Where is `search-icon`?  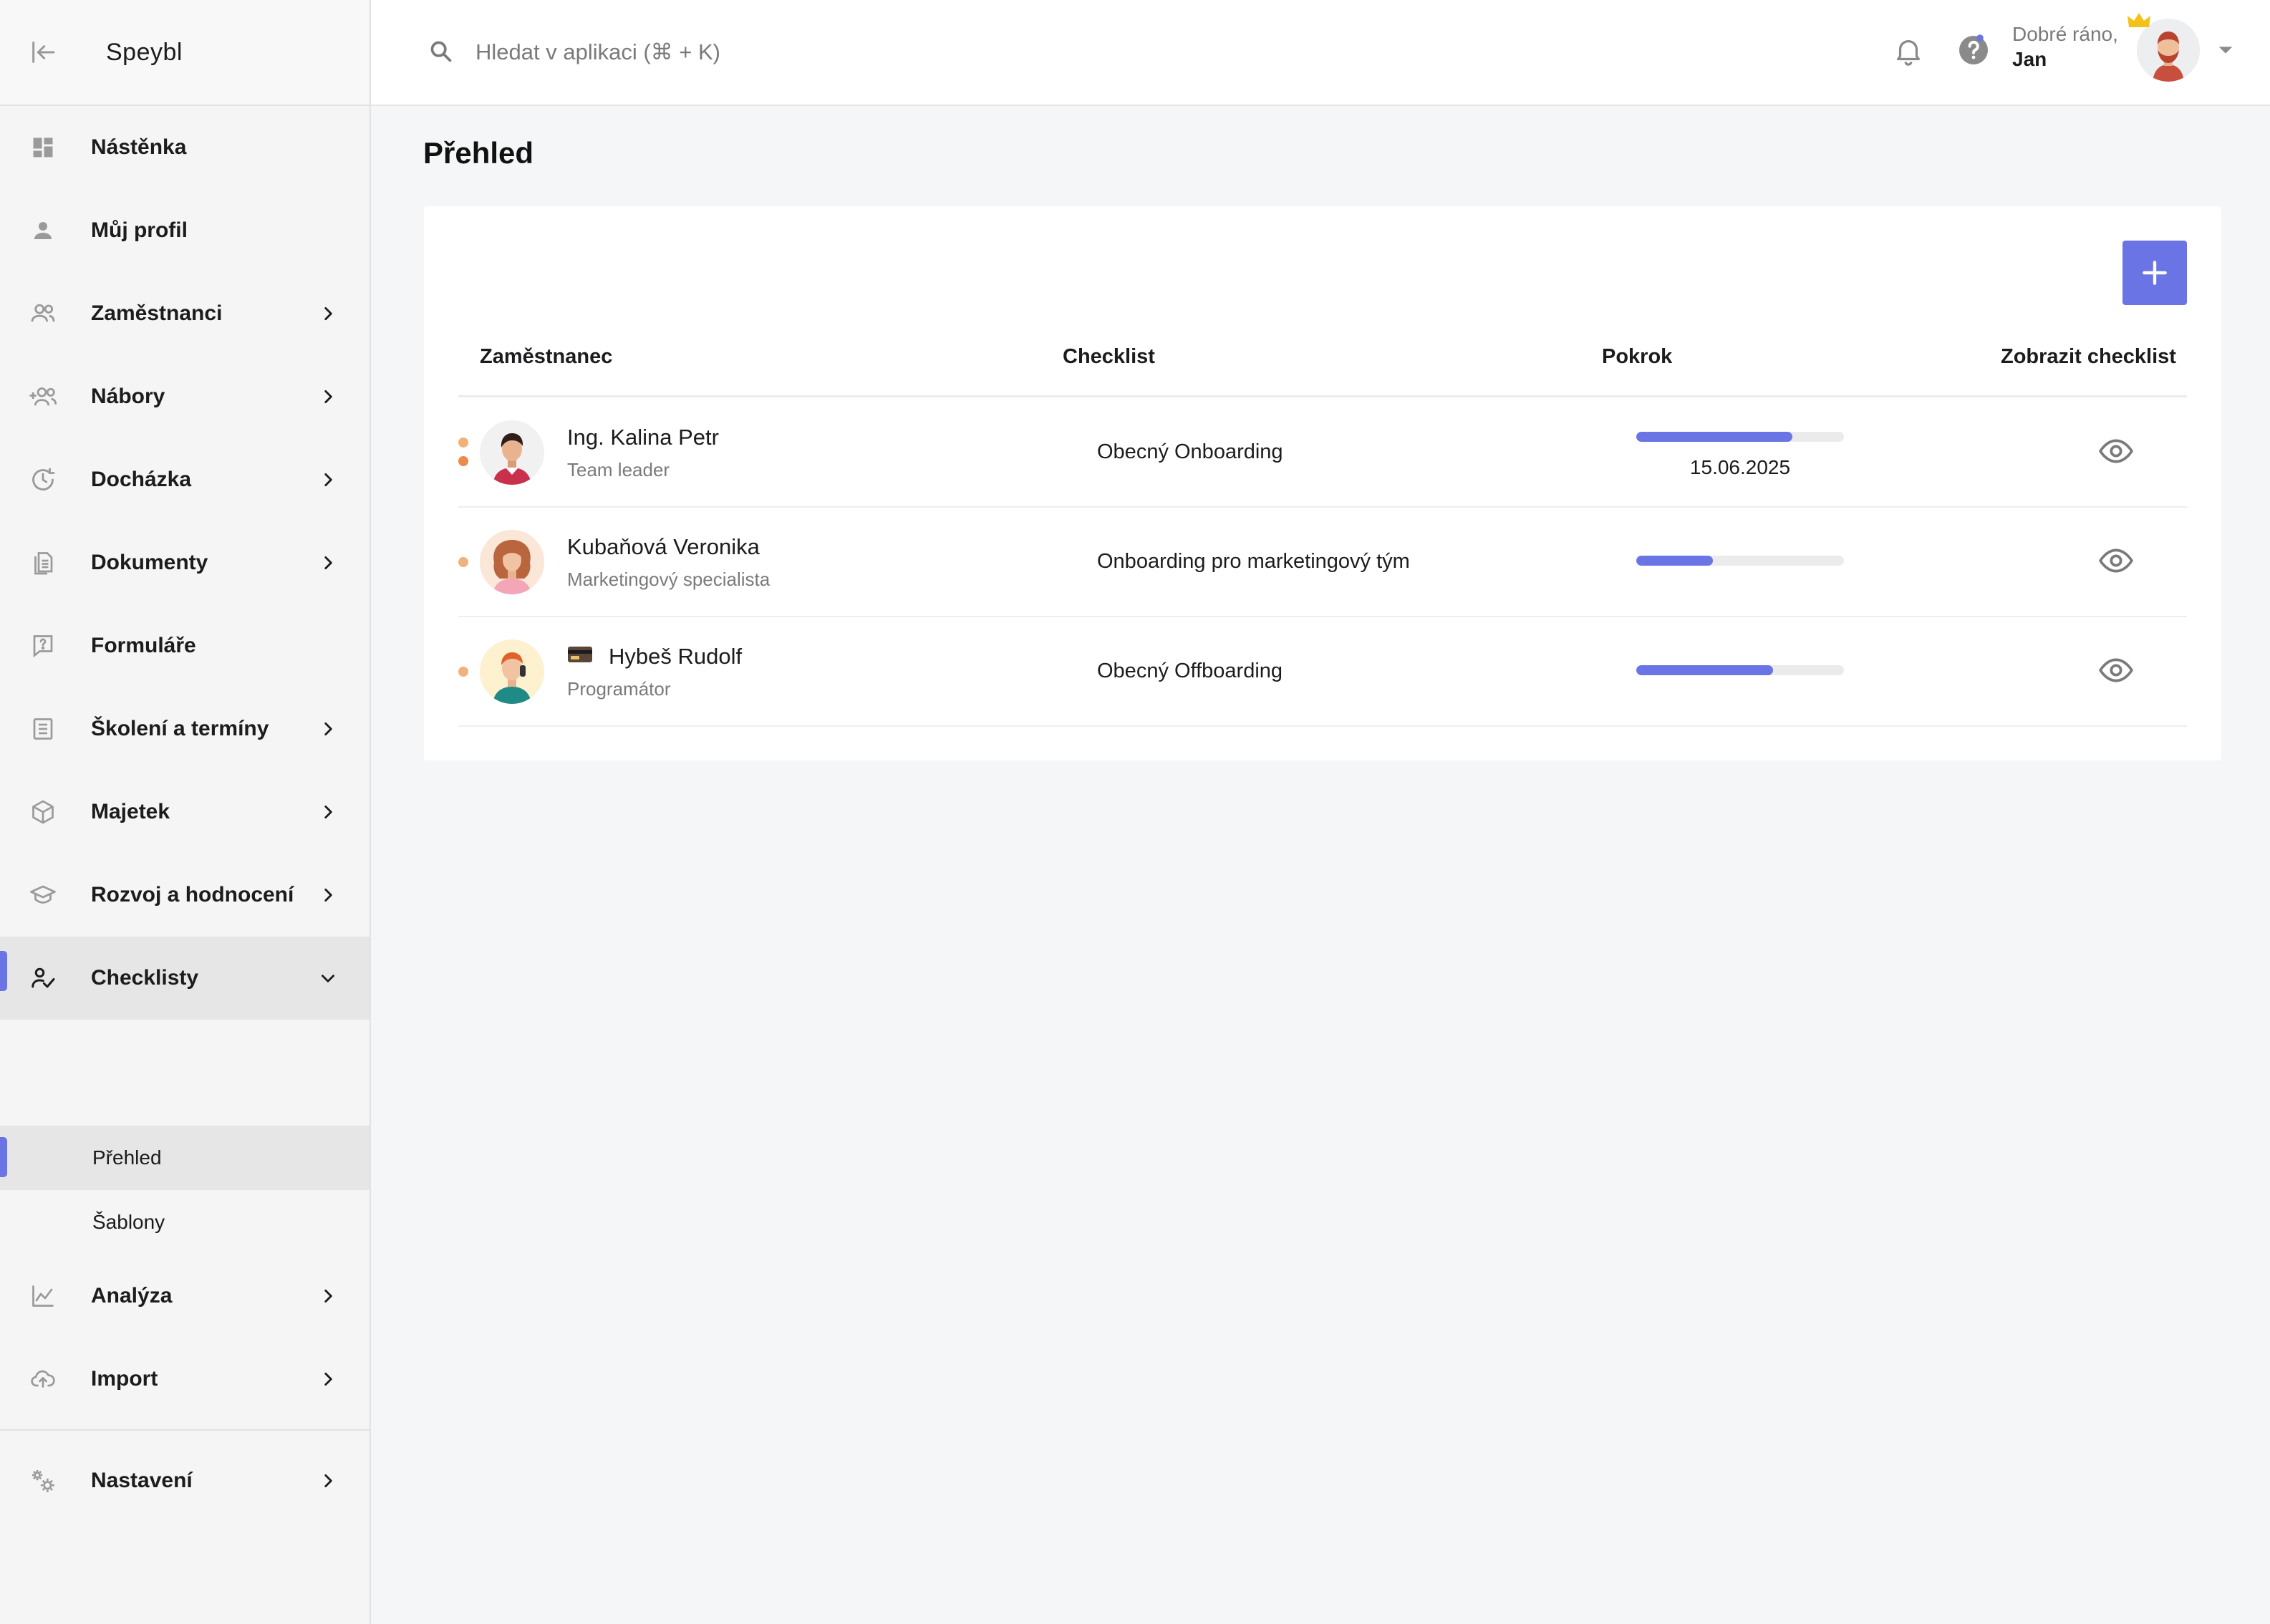 search-icon is located at coordinates (441, 51).